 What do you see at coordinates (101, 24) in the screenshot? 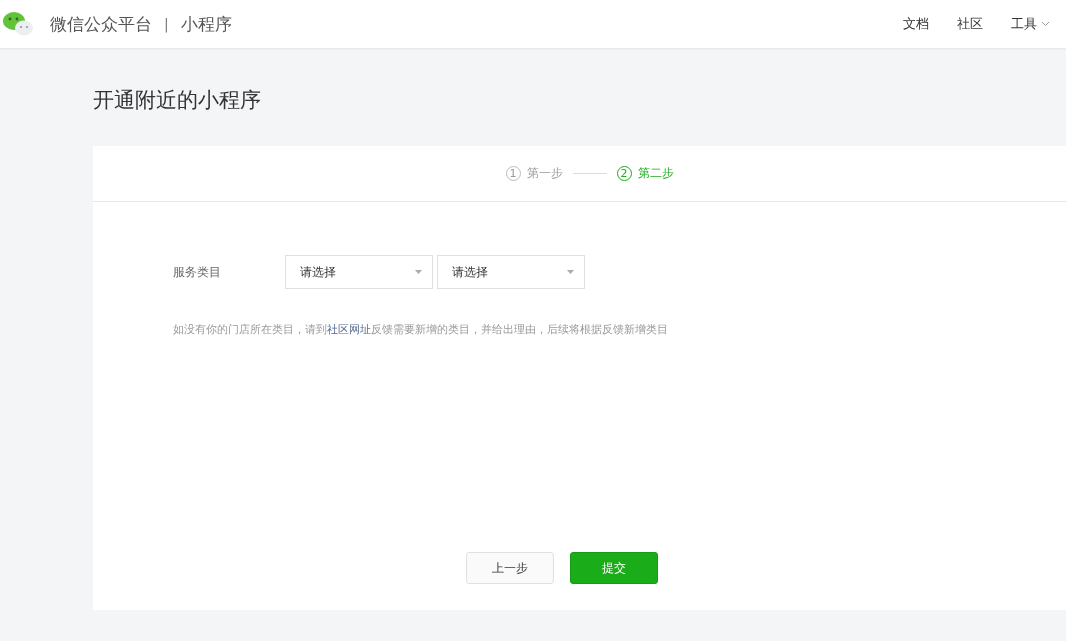
I see `platform-name: 微信公众平台` at bounding box center [101, 24].